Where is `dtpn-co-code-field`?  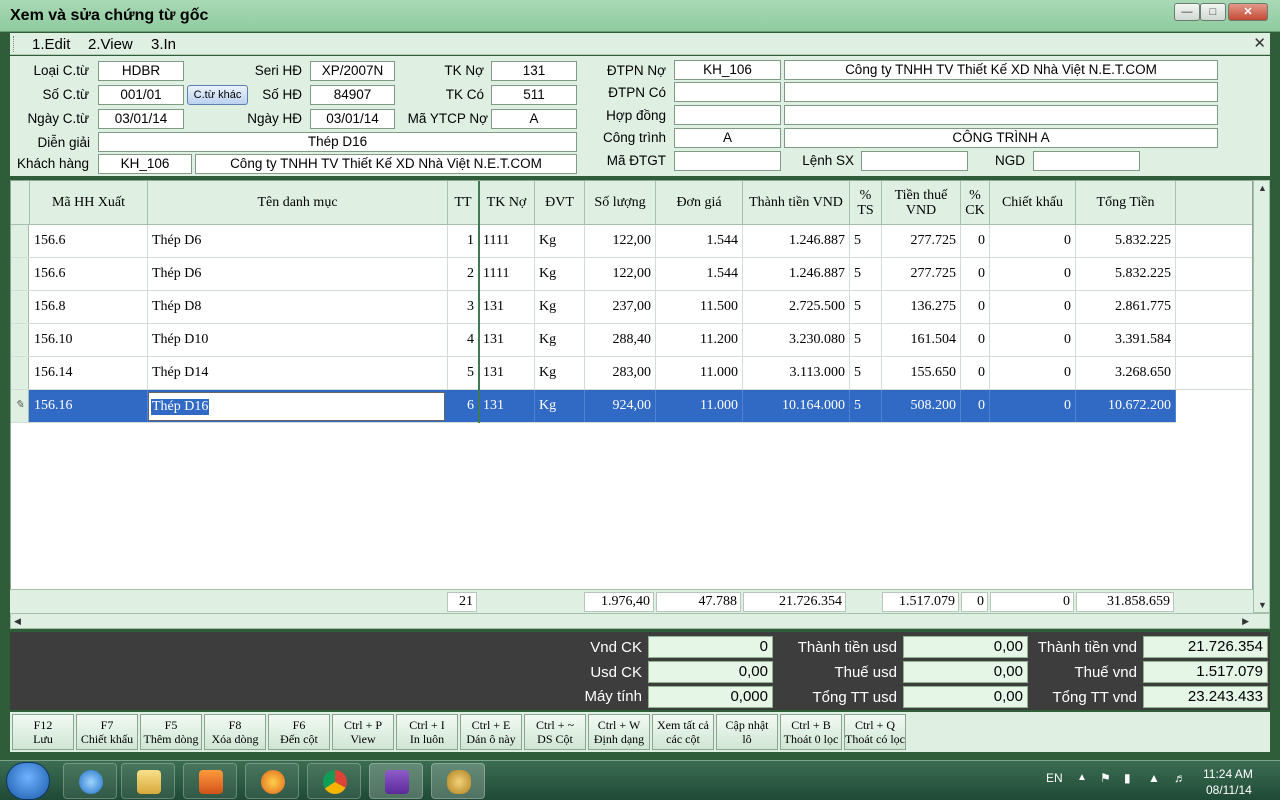
dtpn-co-code-field is located at coordinates (727, 92).